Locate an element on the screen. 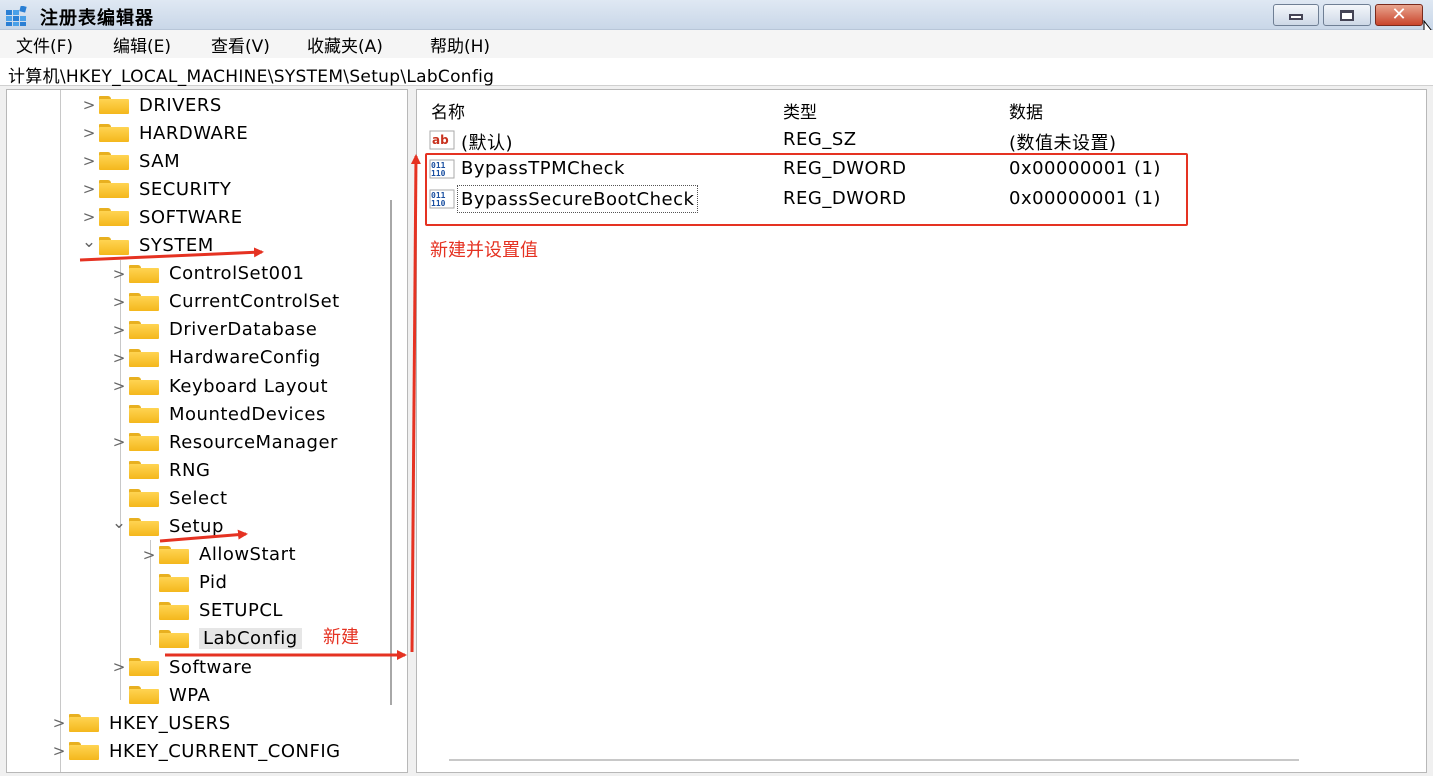  tree-node-label: ResourceManager is located at coordinates (253, 442).